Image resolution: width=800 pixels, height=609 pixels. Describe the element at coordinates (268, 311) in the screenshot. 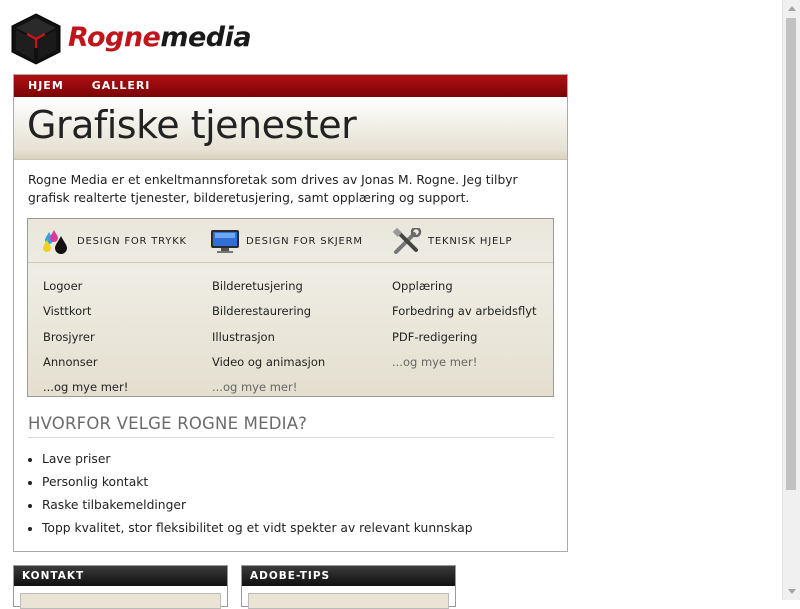

I see `list-item: Bilderestaurering` at that location.